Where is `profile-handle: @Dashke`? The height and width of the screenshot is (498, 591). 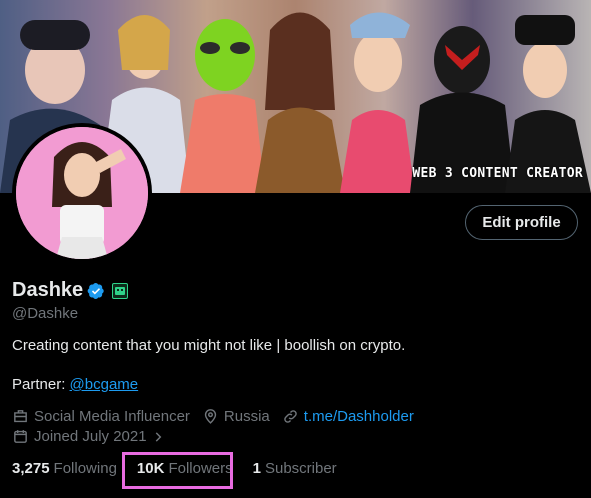 profile-handle: @Dashke is located at coordinates (45, 313).